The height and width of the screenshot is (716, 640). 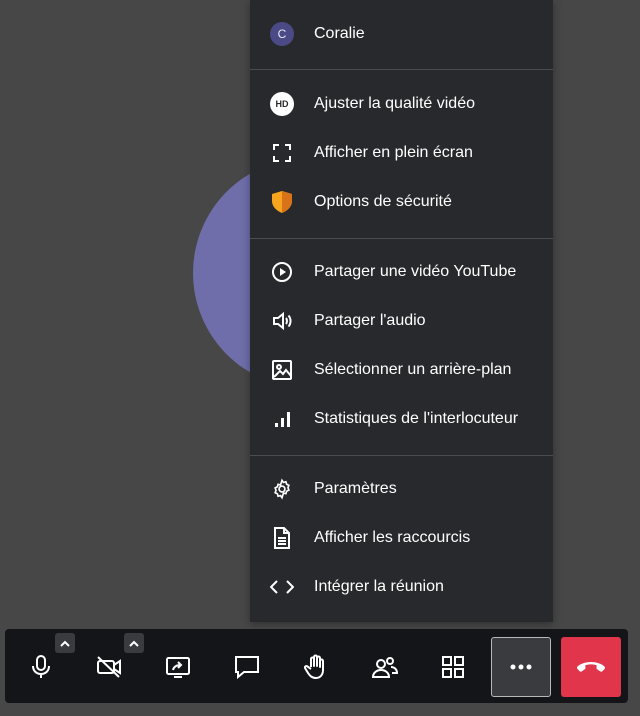 I want to click on play-circle-icon, so click(x=282, y=272).